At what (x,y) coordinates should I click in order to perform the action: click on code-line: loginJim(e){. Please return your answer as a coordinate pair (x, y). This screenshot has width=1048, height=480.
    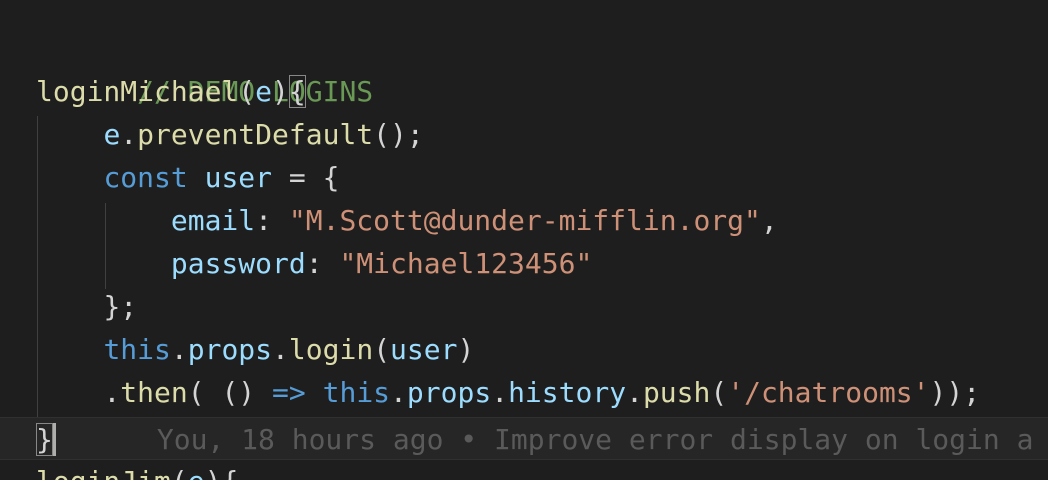
    Looking at the image, I should click on (524, 470).